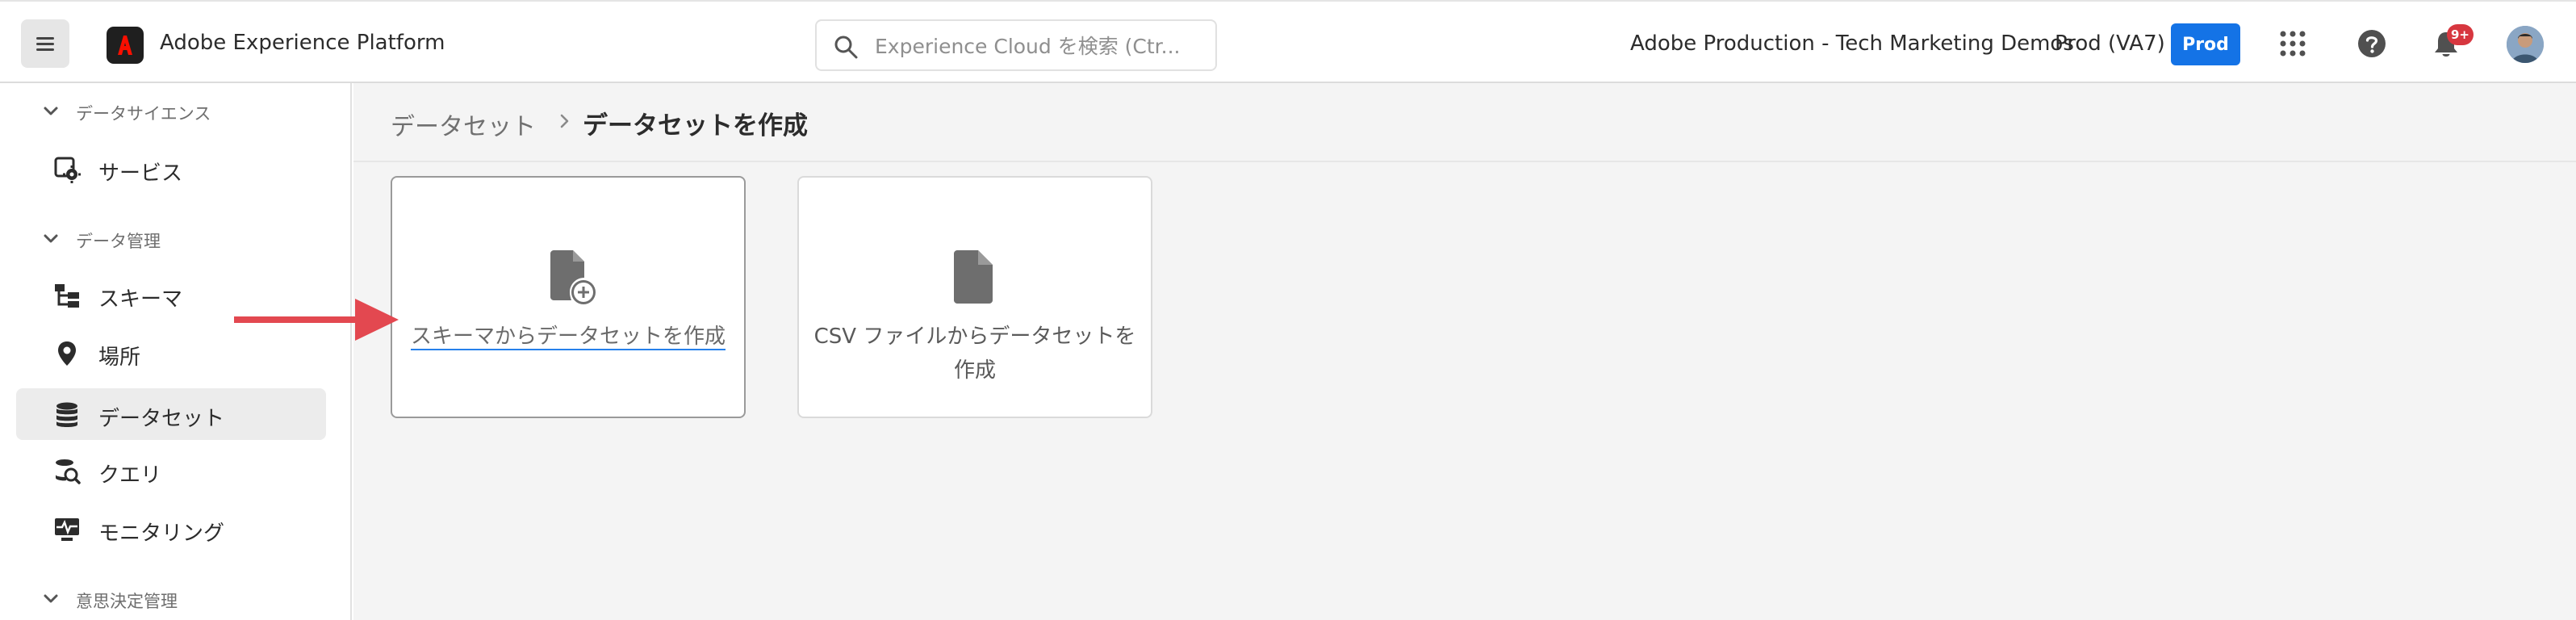 This screenshot has height=620, width=2576. I want to click on search-box, so click(1016, 45).